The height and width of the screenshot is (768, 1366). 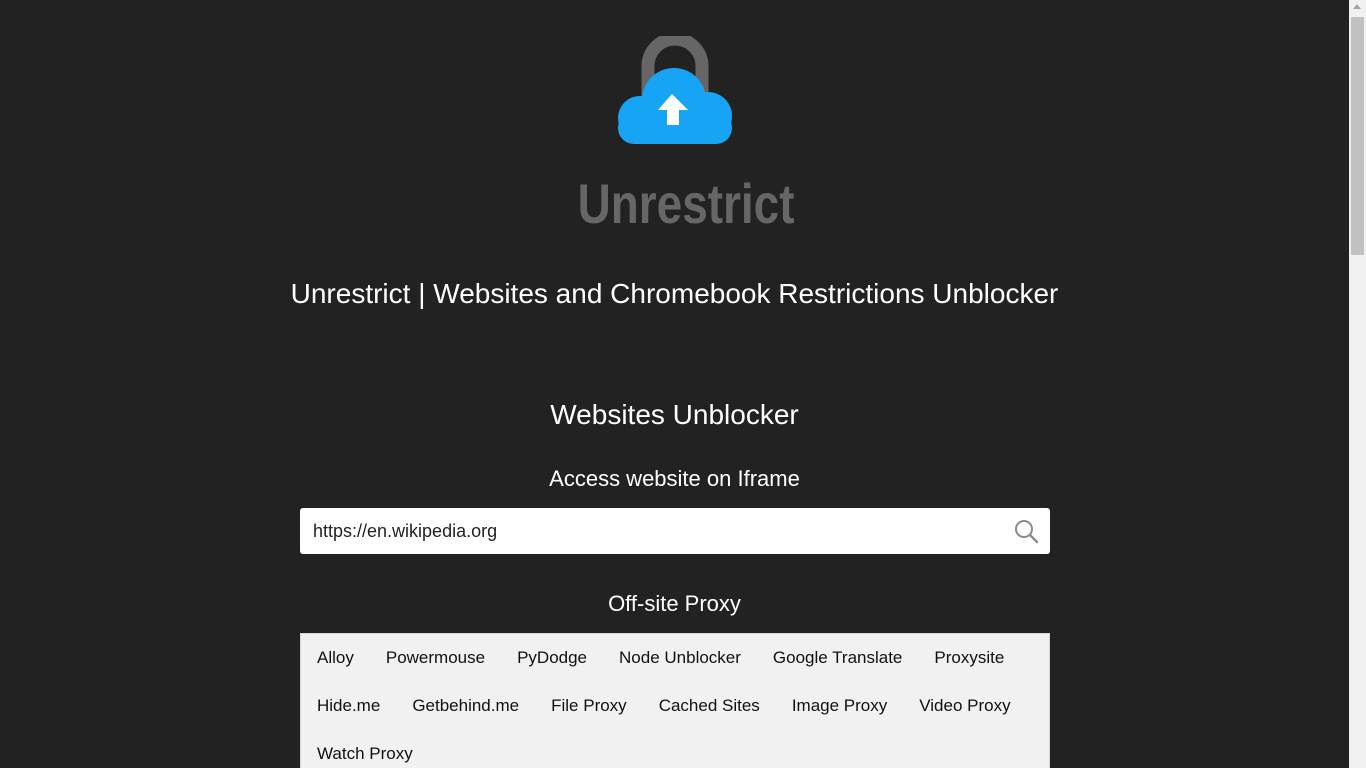 What do you see at coordinates (675, 88) in the screenshot?
I see `cloud-lock-upload-icon` at bounding box center [675, 88].